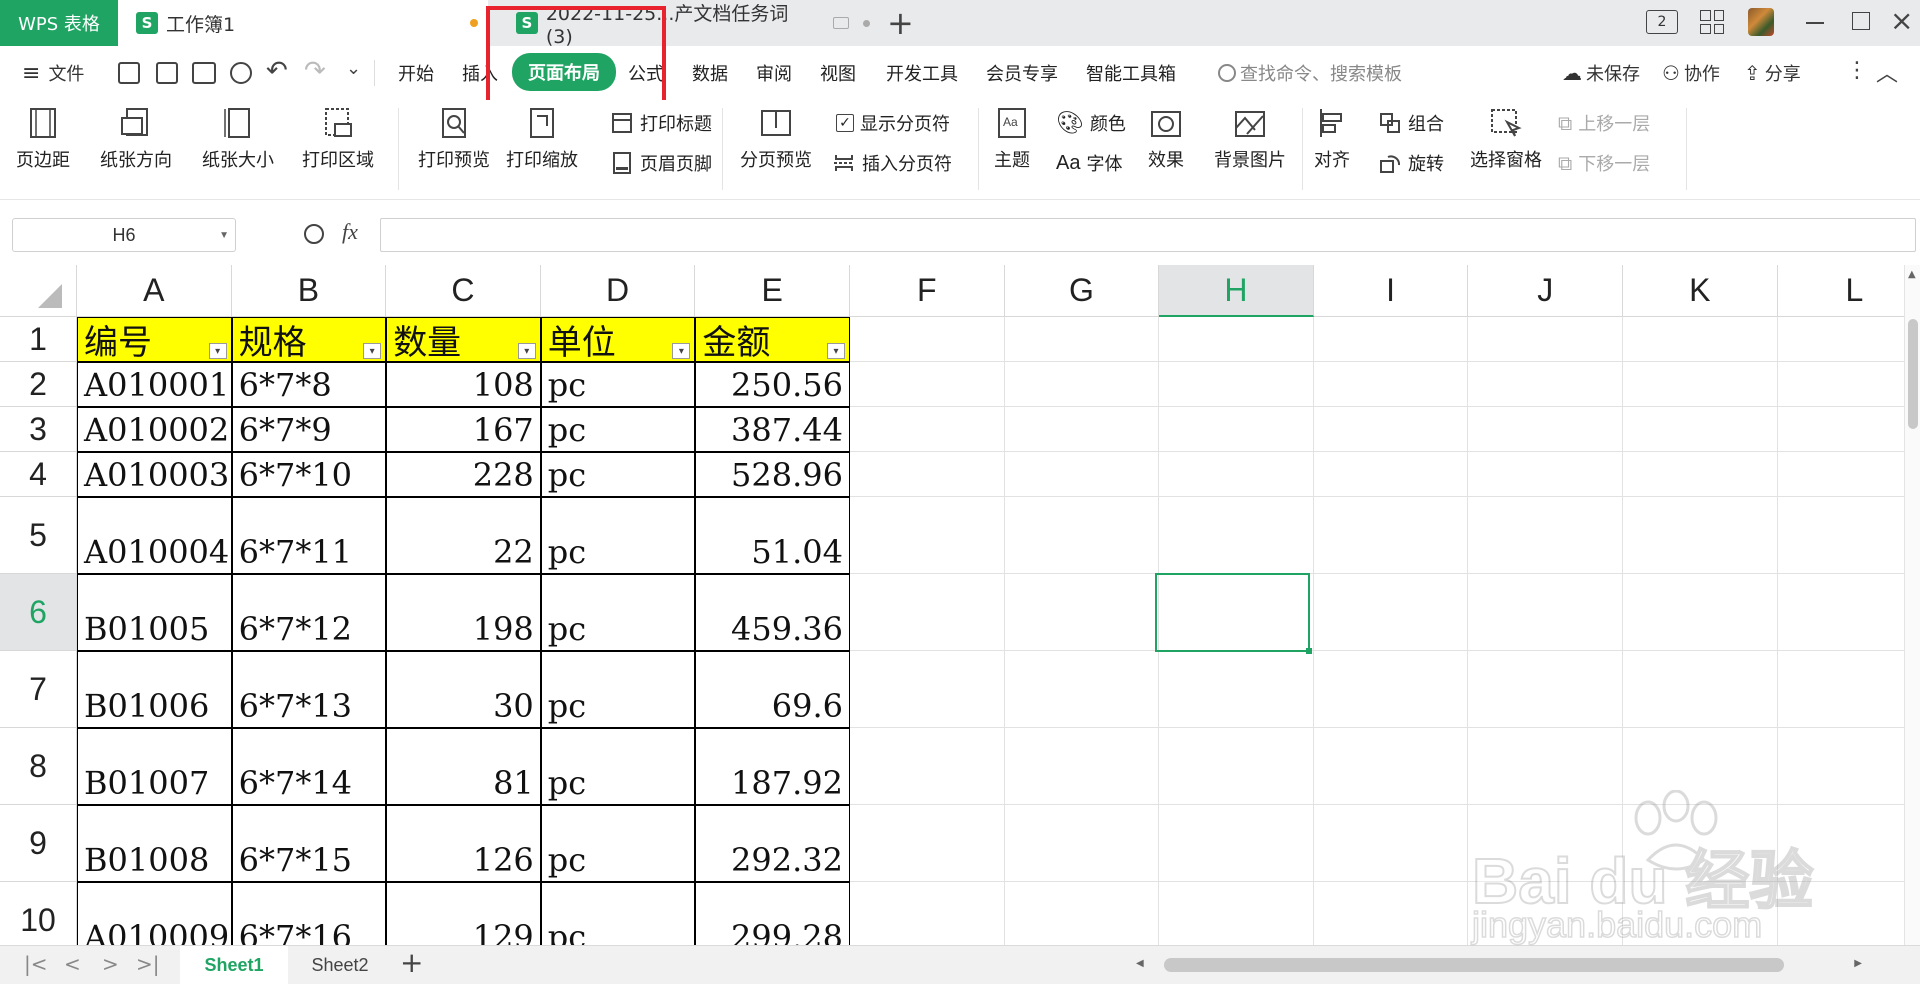 Image resolution: width=1920 pixels, height=984 pixels. What do you see at coordinates (154, 429) in the screenshot?
I see `table-cell: A010002` at bounding box center [154, 429].